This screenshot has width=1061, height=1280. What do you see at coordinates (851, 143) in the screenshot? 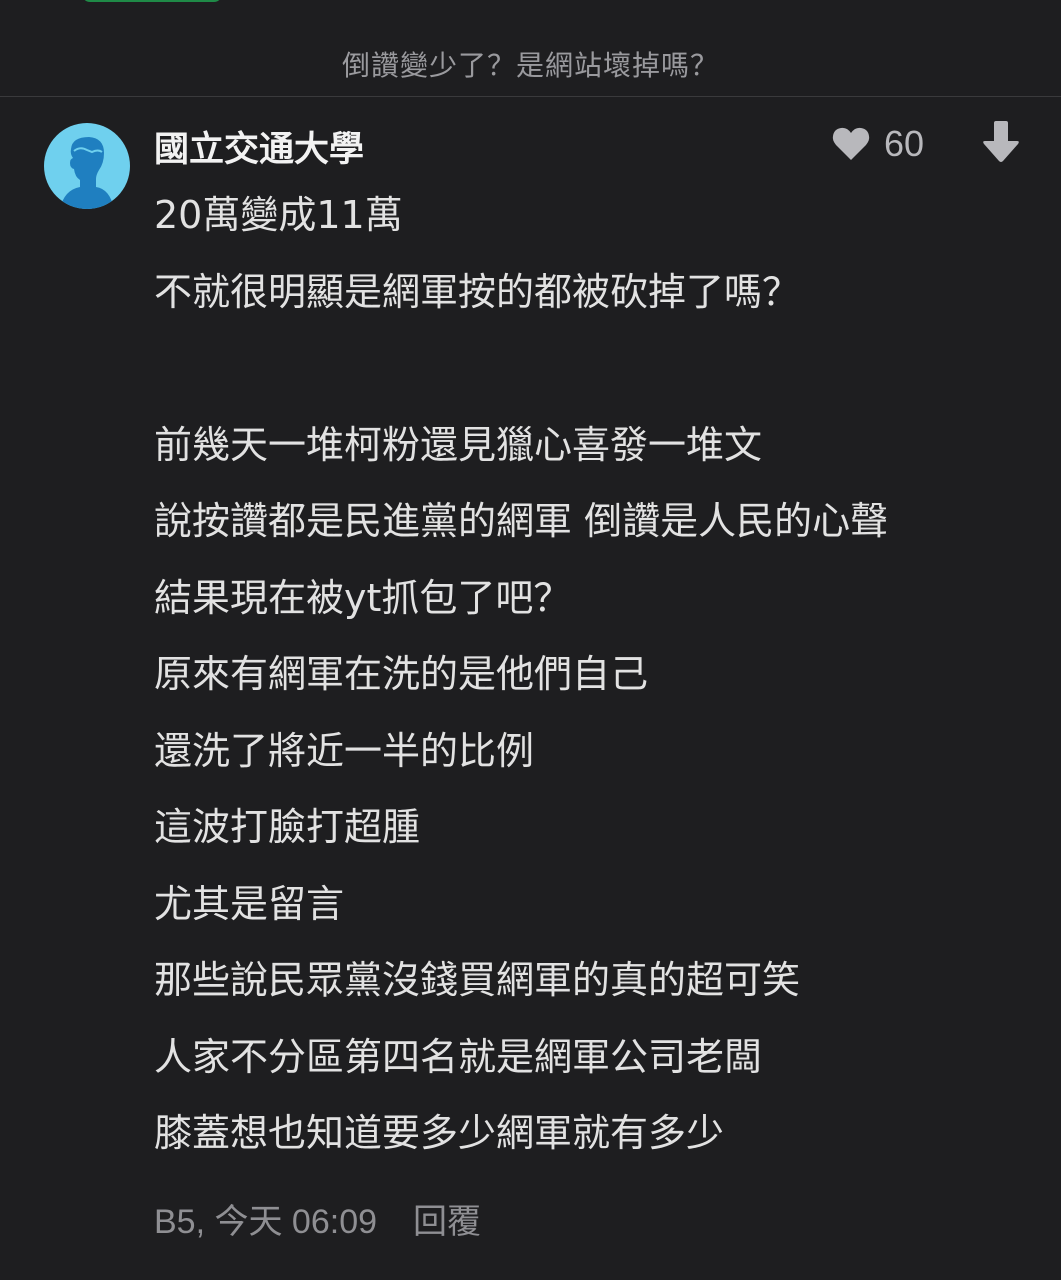
I see `heart-icon` at bounding box center [851, 143].